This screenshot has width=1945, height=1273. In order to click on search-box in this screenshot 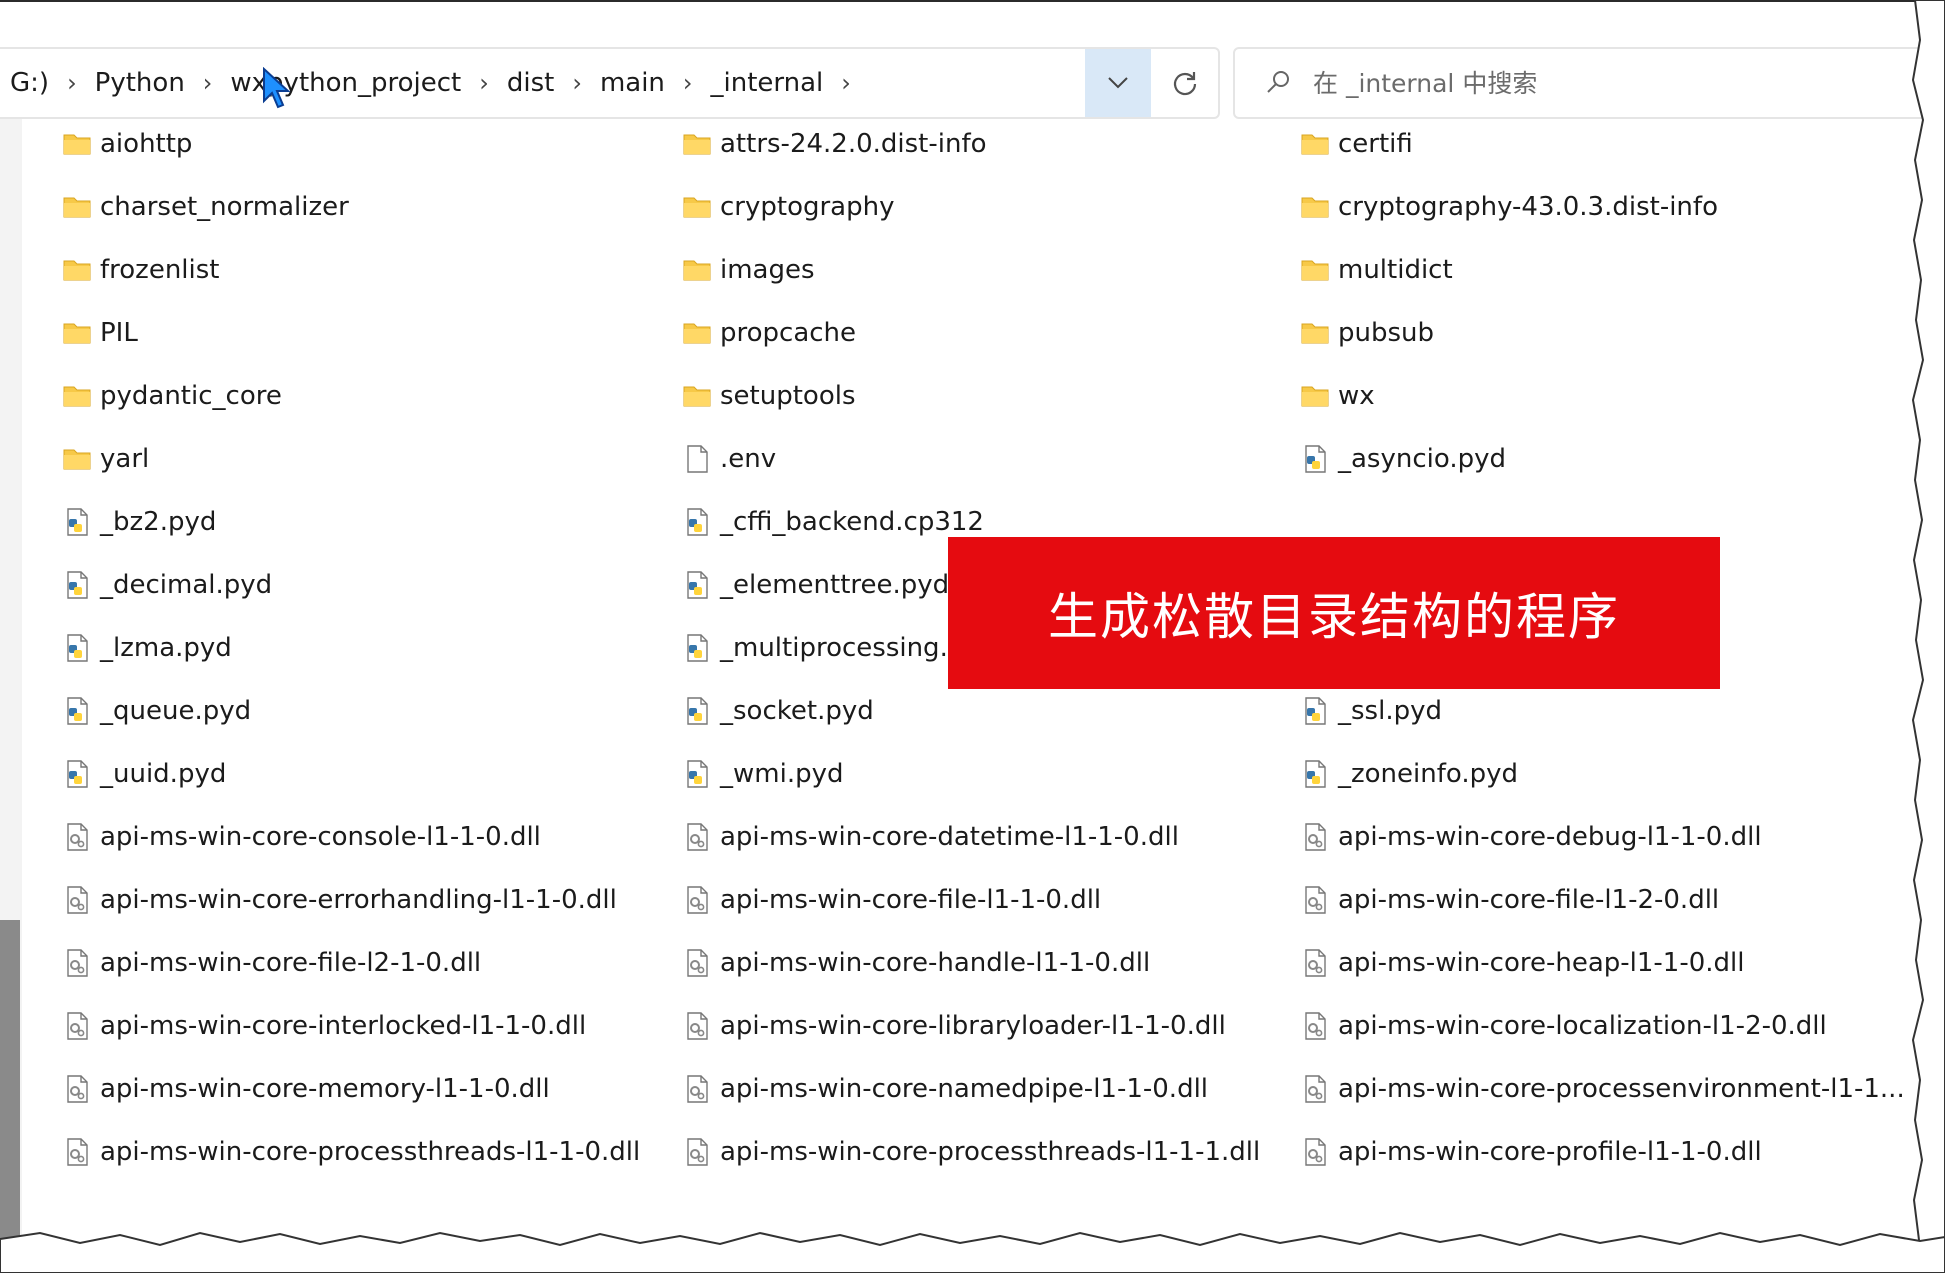, I will do `click(1589, 83)`.